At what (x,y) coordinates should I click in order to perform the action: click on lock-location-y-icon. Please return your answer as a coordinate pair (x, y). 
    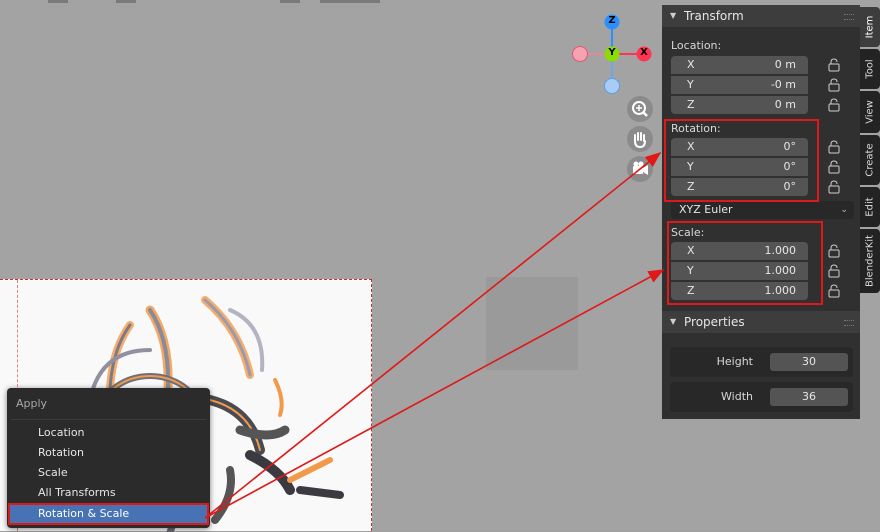
    Looking at the image, I should click on (835, 85).